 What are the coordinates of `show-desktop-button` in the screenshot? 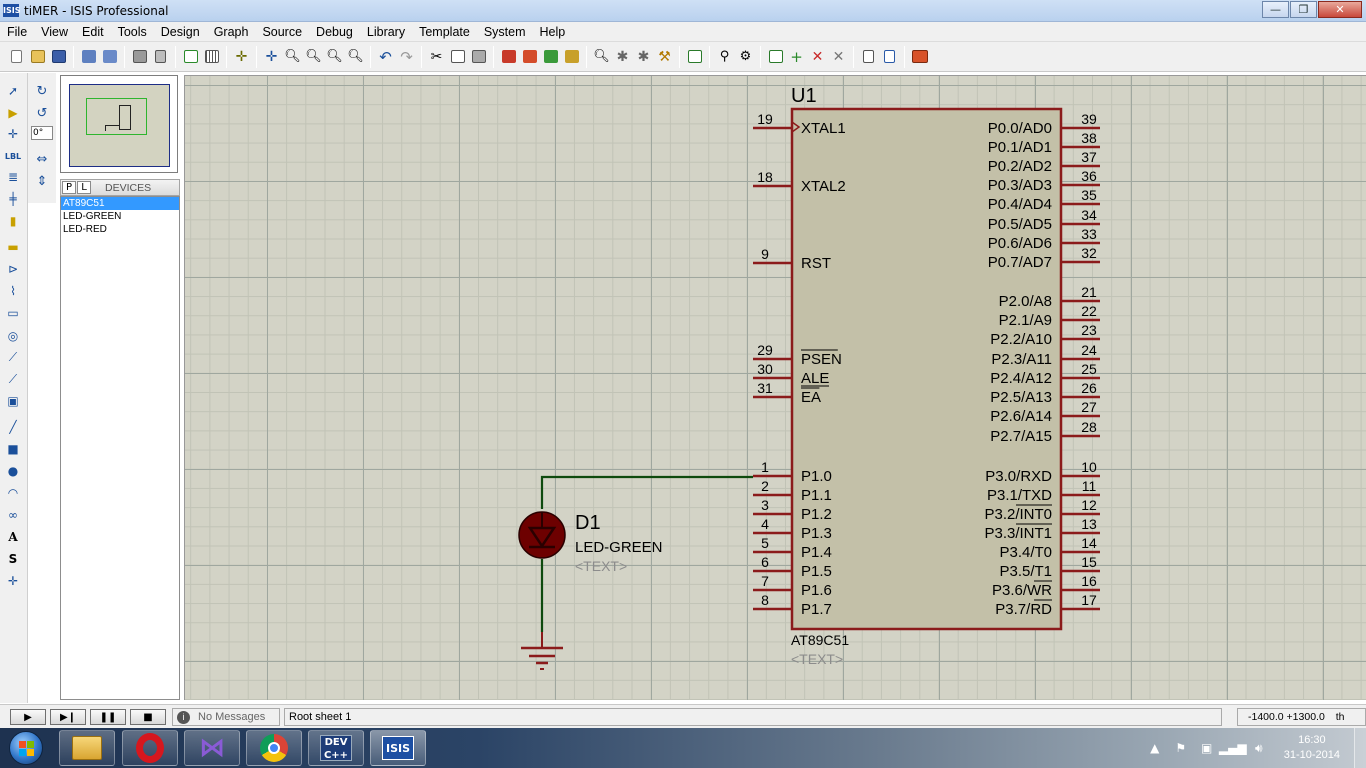 It's located at (1360, 748).